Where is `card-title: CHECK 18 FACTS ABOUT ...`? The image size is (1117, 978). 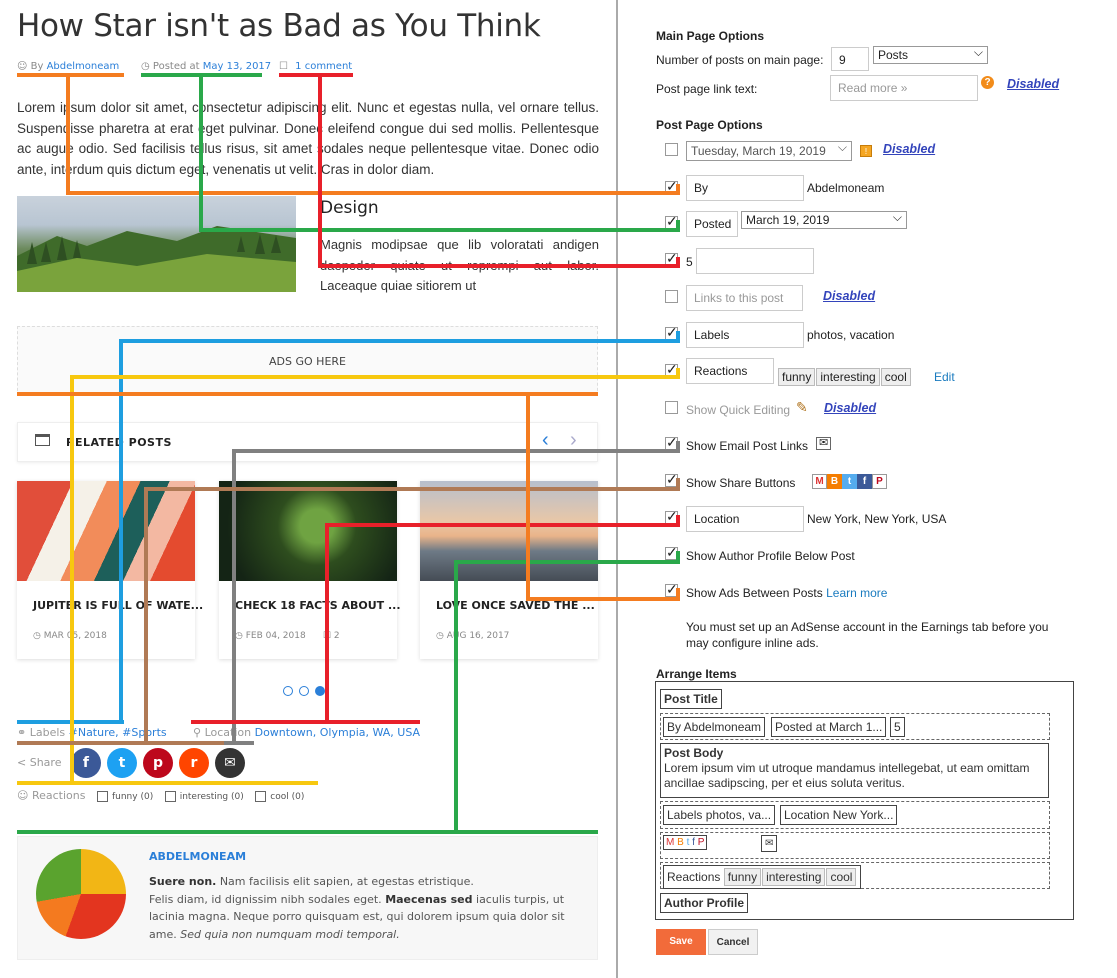 card-title: CHECK 18 FACTS ABOUT ... is located at coordinates (318, 605).